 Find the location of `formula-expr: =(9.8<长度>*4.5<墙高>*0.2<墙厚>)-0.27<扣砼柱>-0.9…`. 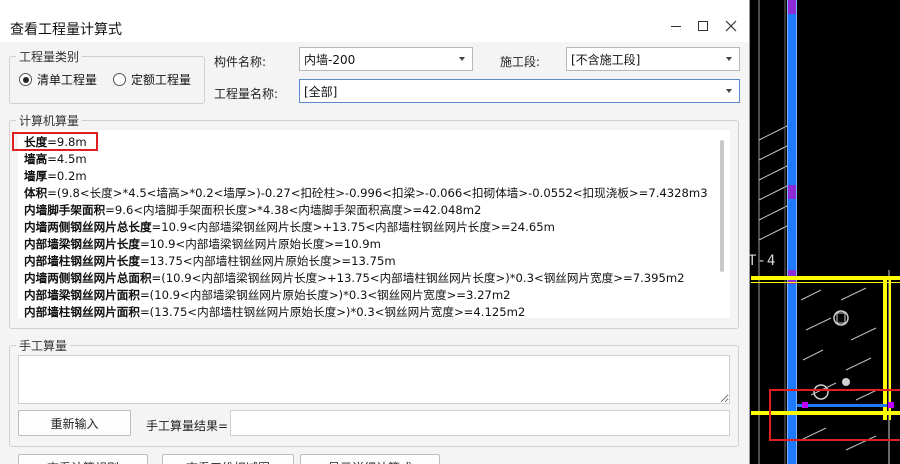

formula-expr: =(9.8<长度>*4.5<墙高>*0.2<墙厚>)-0.27<扣砼柱>-0.9… is located at coordinates (377, 193).